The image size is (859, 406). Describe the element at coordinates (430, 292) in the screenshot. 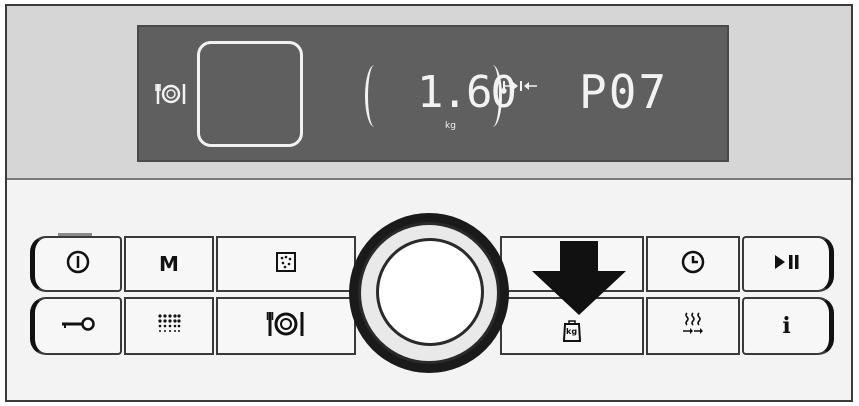

I see `program-dial-knob` at that location.